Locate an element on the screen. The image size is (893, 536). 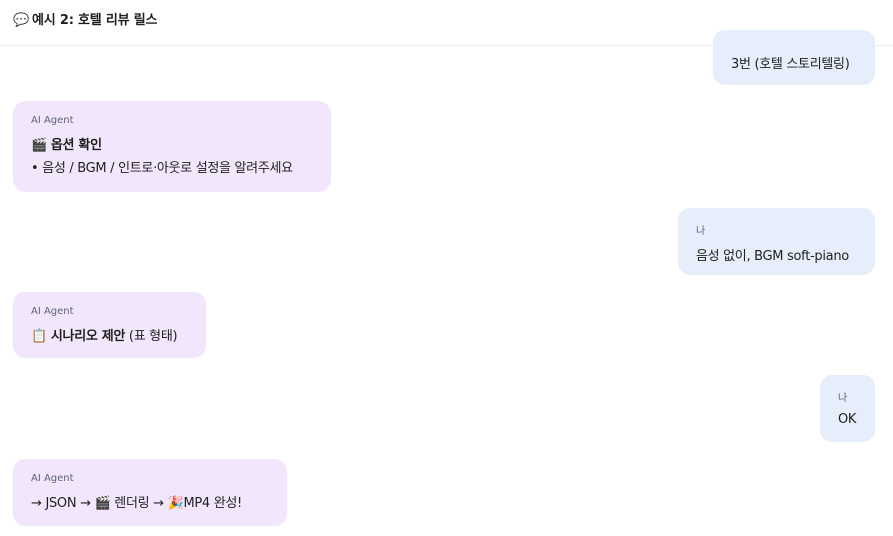
page-title-text: 예시 2: 호텔 리뷰 릴스 is located at coordinates (95, 20).